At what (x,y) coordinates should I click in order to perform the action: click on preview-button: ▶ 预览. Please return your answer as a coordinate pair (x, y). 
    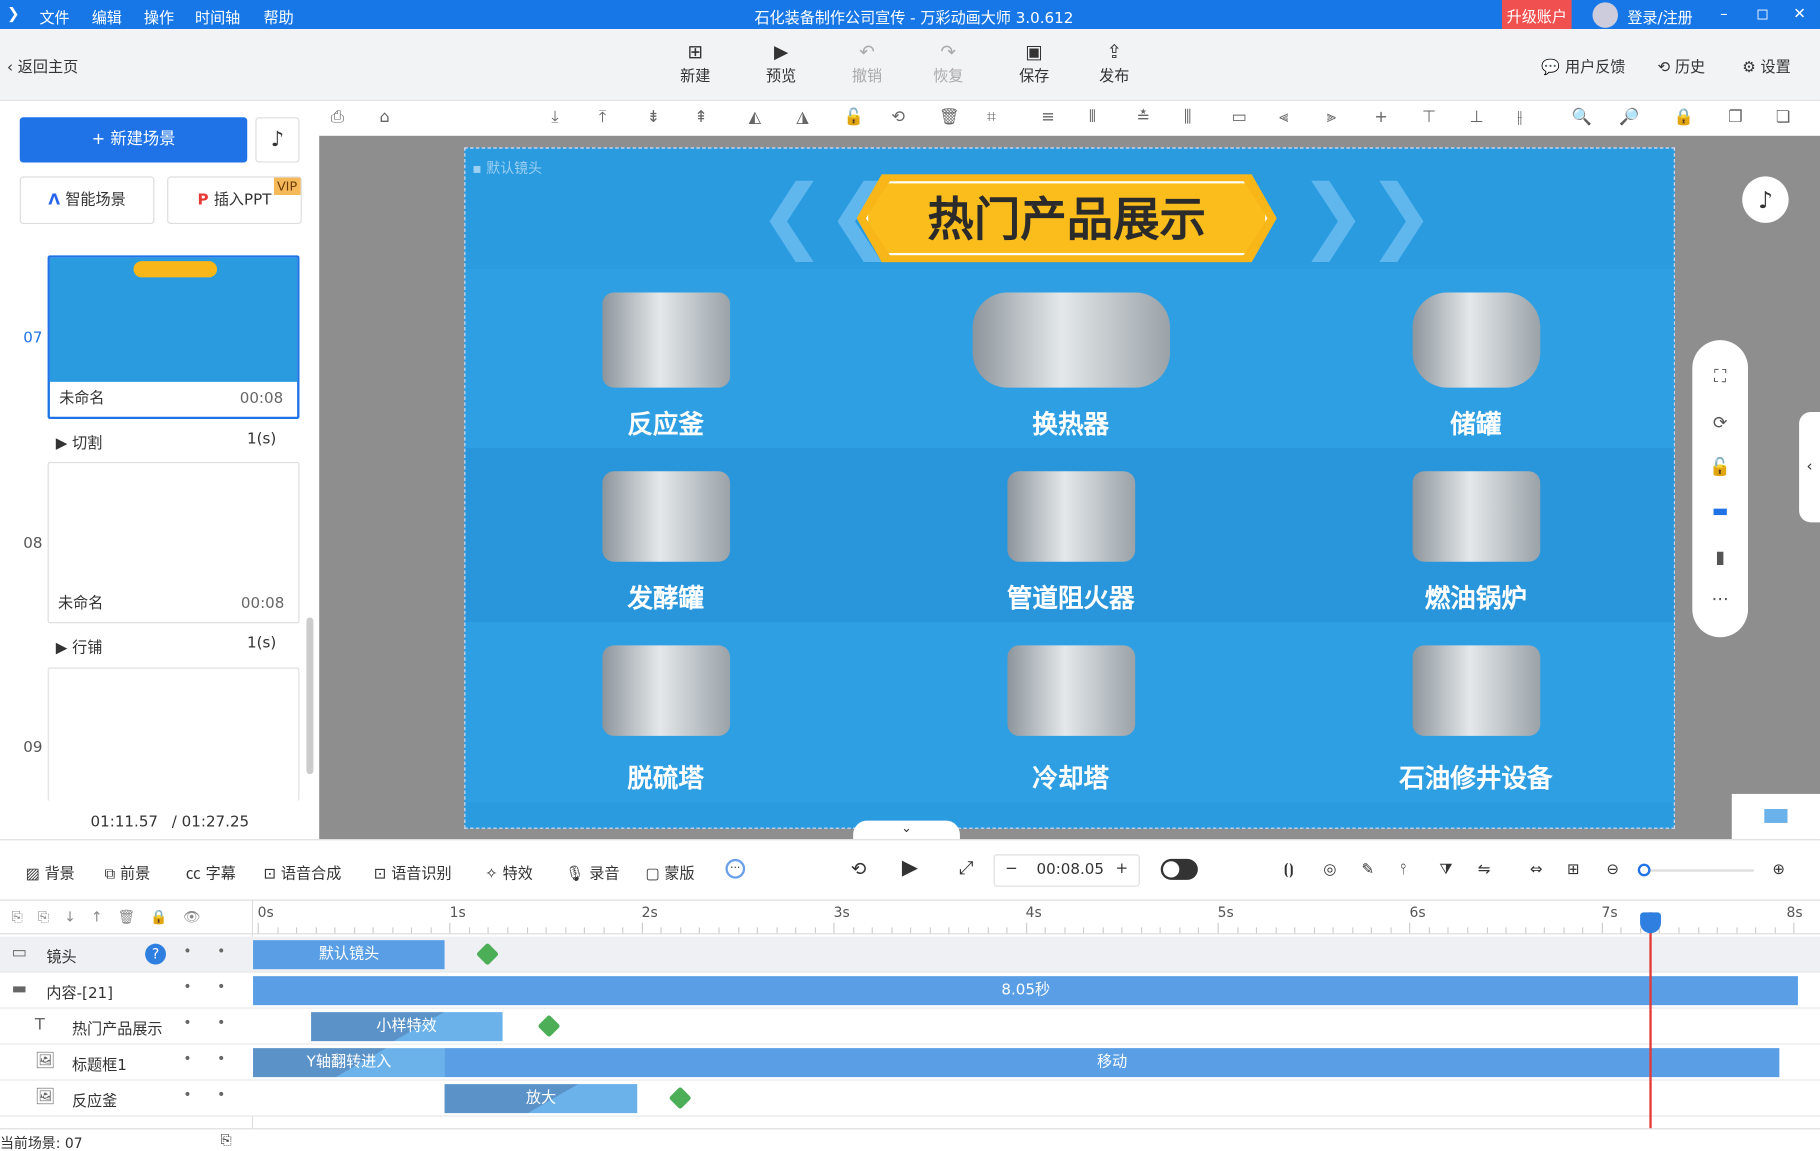
    Looking at the image, I should click on (781, 63).